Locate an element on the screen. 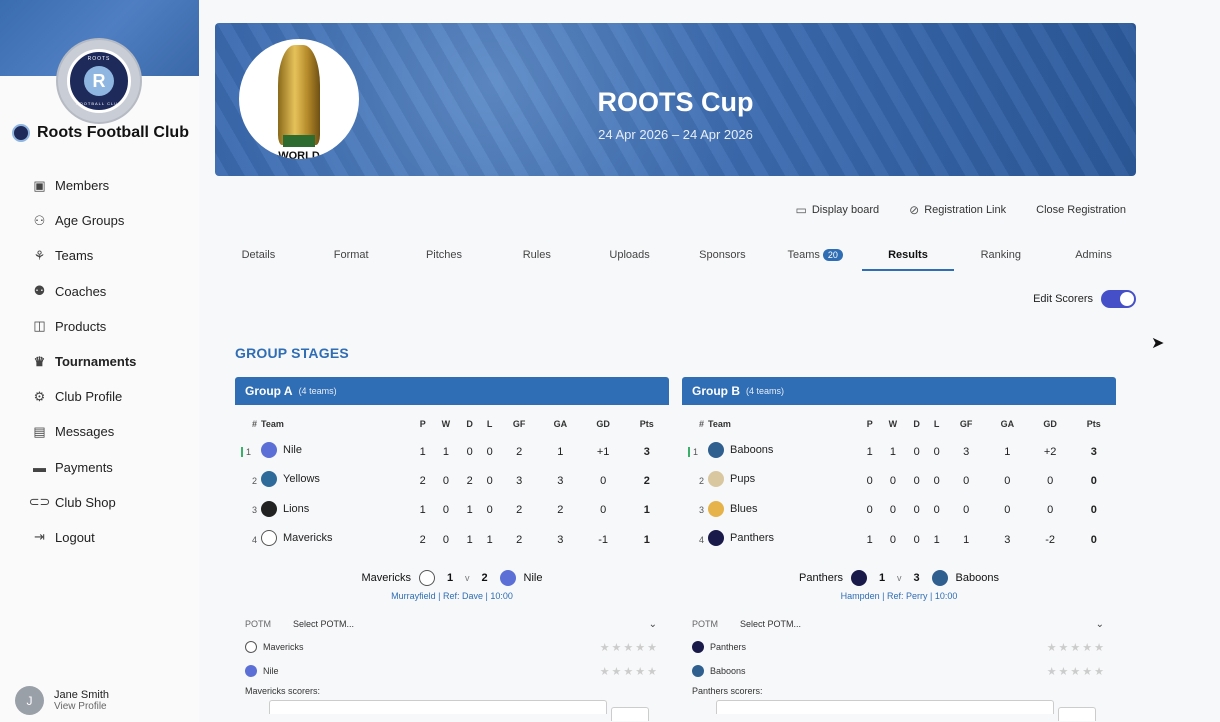 Image resolution: width=1220 pixels, height=722 pixels. table-row: 4 Panthers 1 0 0 1 1 3 -2 0 is located at coordinates (899, 539).